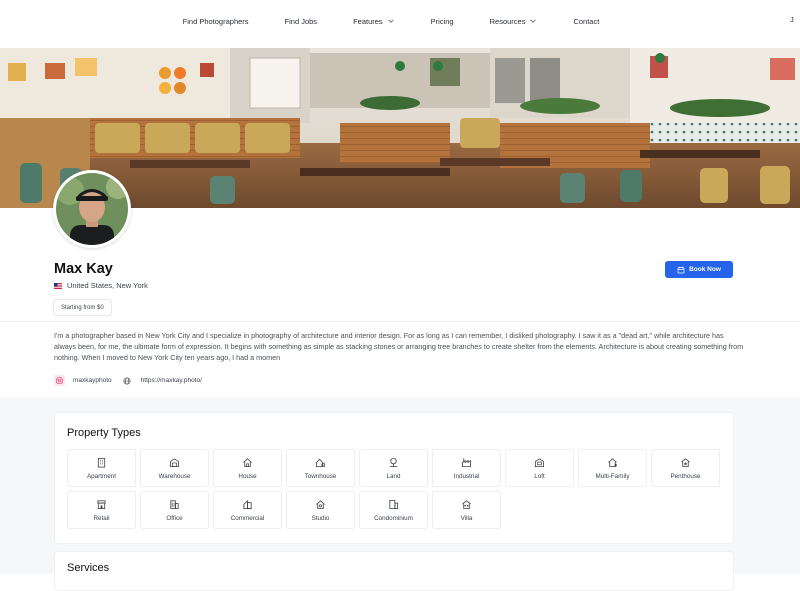 The width and height of the screenshot is (800, 591). What do you see at coordinates (101, 468) in the screenshot?
I see `property-tile-apartment: Apartment` at bounding box center [101, 468].